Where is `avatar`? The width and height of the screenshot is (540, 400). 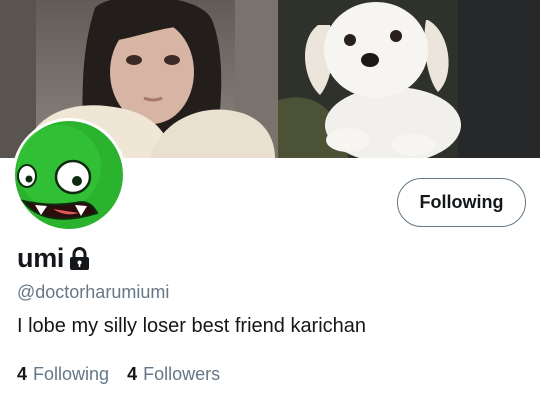
avatar is located at coordinates (69, 175).